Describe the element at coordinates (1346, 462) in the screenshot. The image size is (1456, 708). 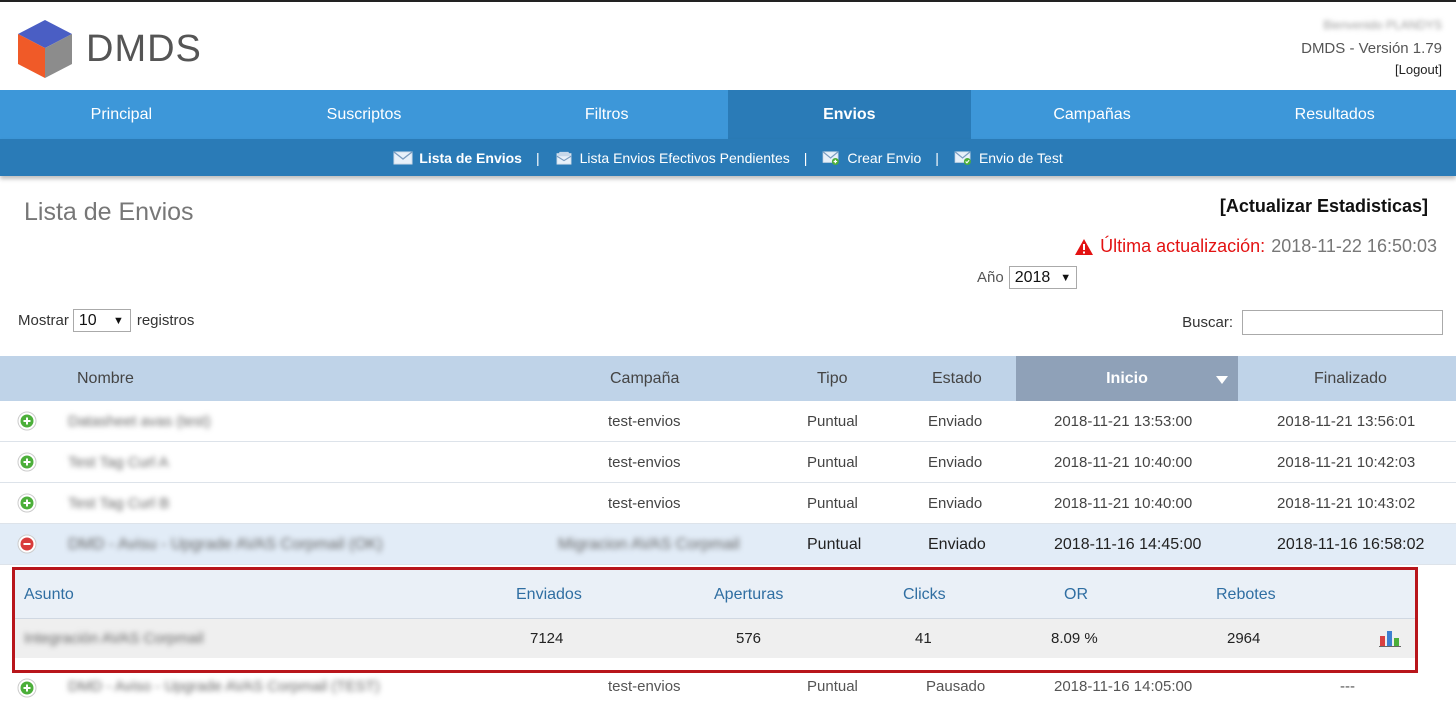
I see `cell-finalizado: 2018-11-21 10:42:03` at that location.